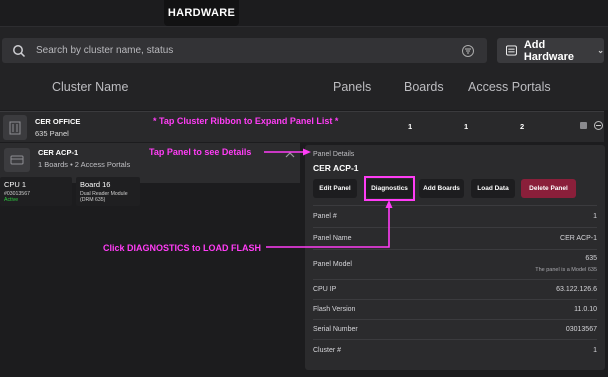  I want to click on panel-name: CER ACP-1, so click(58, 152).